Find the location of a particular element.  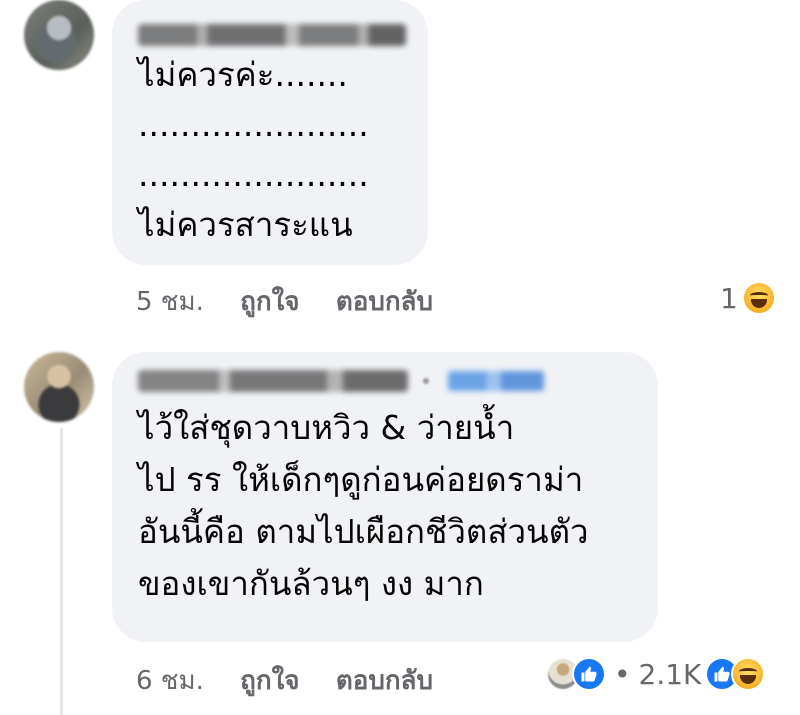

comment-actions: 5 ชม. ถูกใจ ตอบกลับ is located at coordinates (298, 301).